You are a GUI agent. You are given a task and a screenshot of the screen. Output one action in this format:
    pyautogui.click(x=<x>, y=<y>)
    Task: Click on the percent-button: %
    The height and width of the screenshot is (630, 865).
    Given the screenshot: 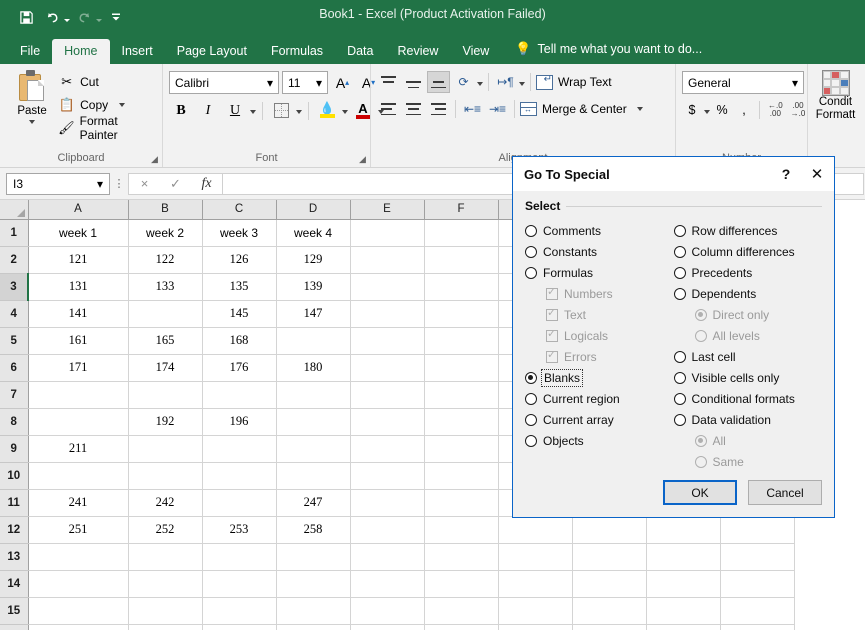 What is the action you would take?
    pyautogui.click(x=722, y=110)
    